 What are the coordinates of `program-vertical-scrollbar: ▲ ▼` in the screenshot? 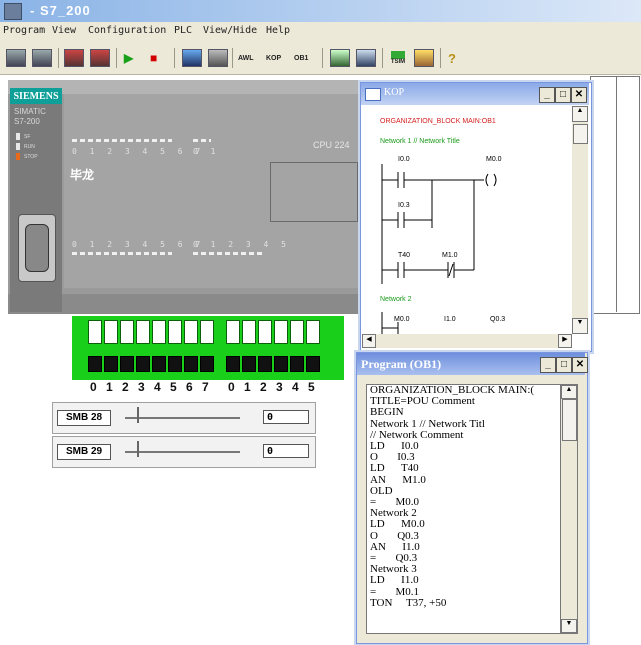 It's located at (569, 509).